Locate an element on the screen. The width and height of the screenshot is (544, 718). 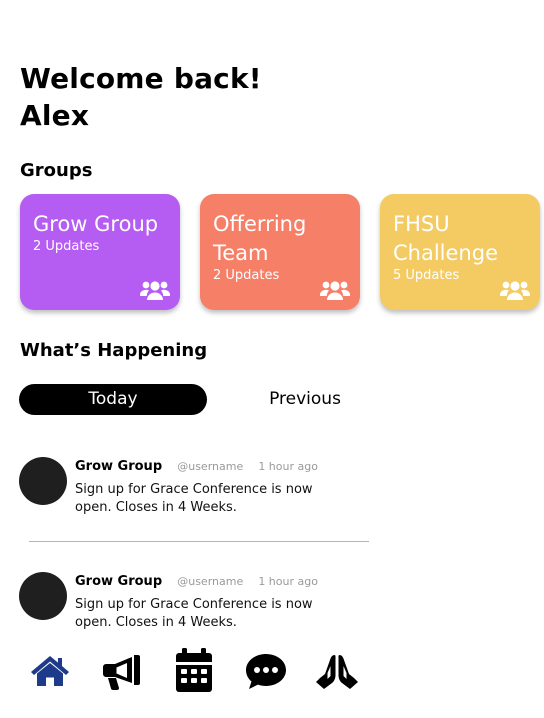
group-card-grow-group: Grow Group 2 Updates is located at coordinates (100, 252).